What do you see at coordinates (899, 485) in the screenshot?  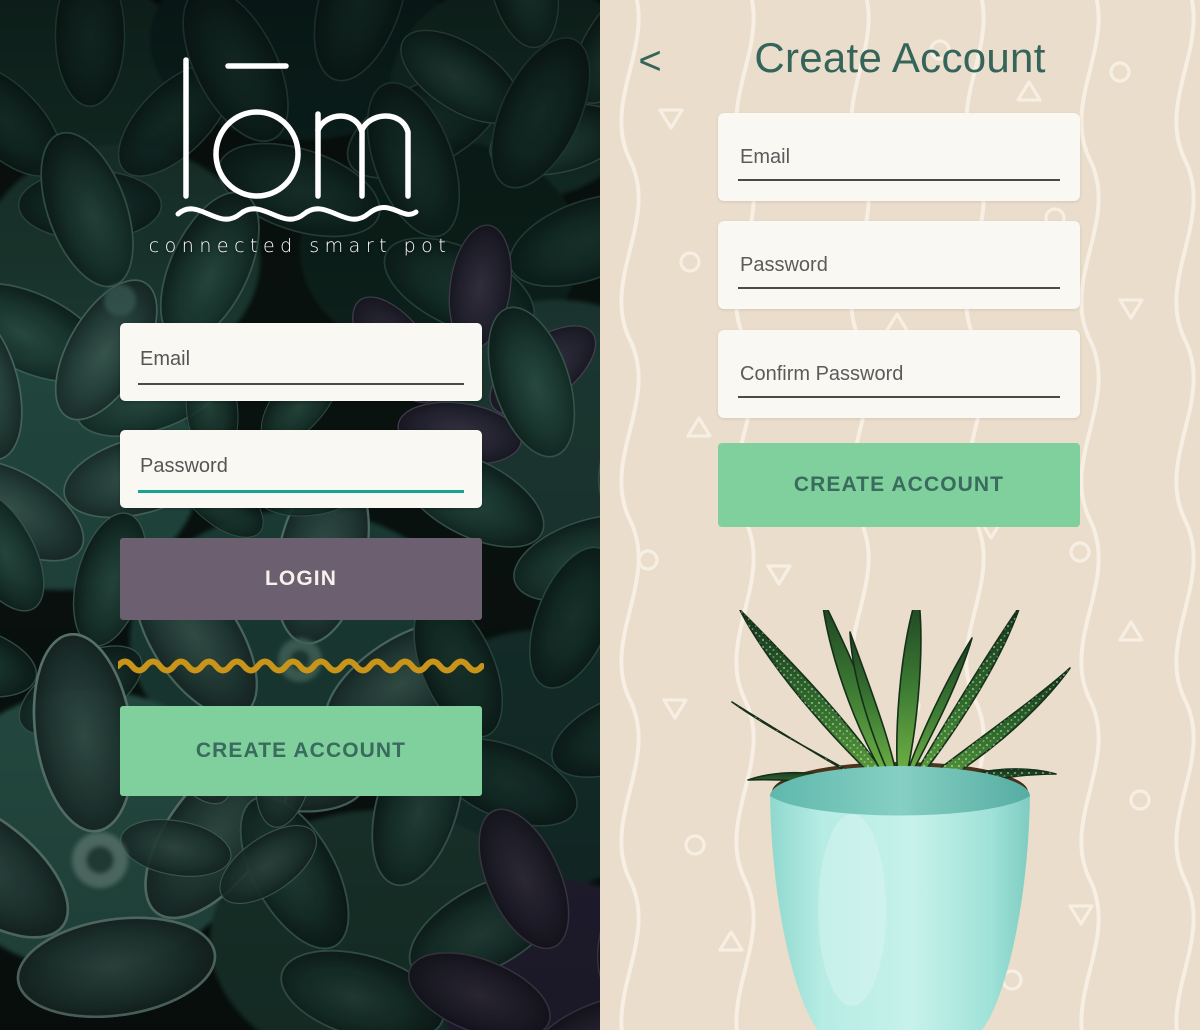 I see `create-account-submit-button: CREATE ACCOUNT` at bounding box center [899, 485].